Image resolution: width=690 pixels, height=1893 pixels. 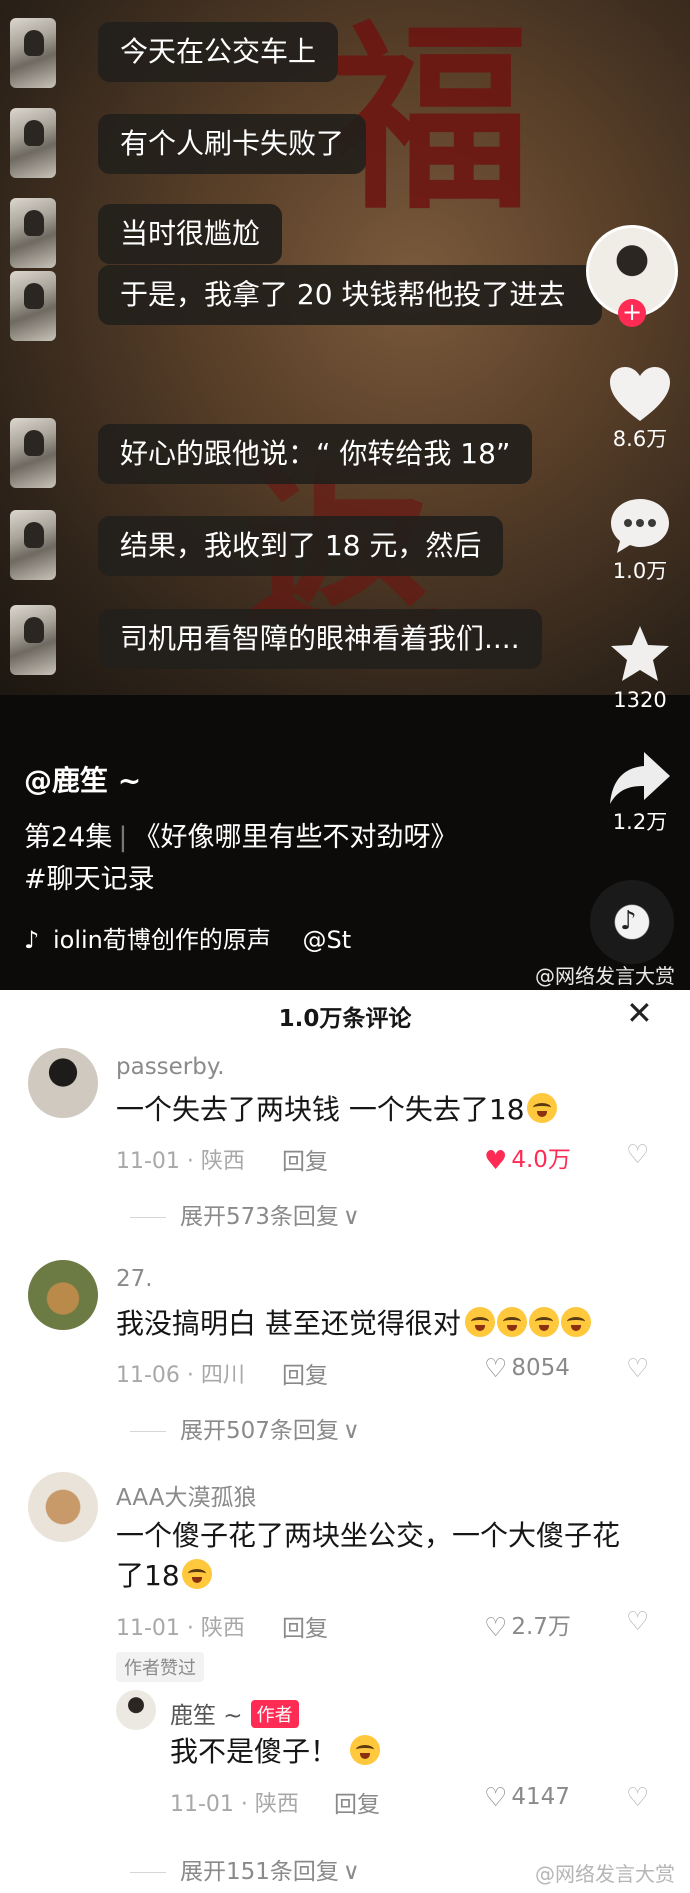 I want to click on rofl-emoji-icon, so click(x=196, y=1574).